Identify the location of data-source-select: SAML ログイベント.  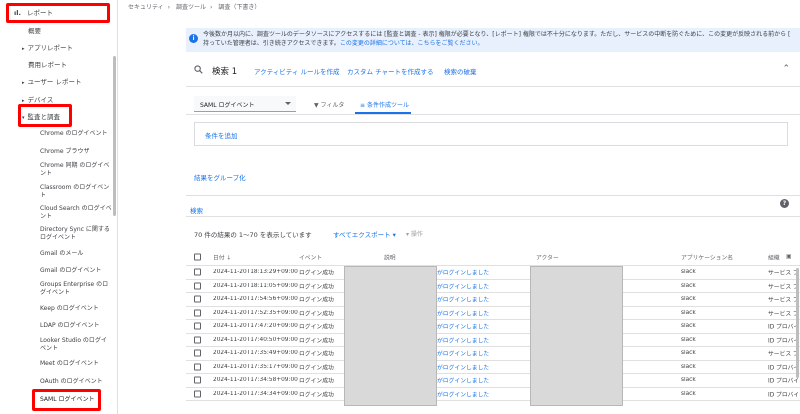
(245, 104).